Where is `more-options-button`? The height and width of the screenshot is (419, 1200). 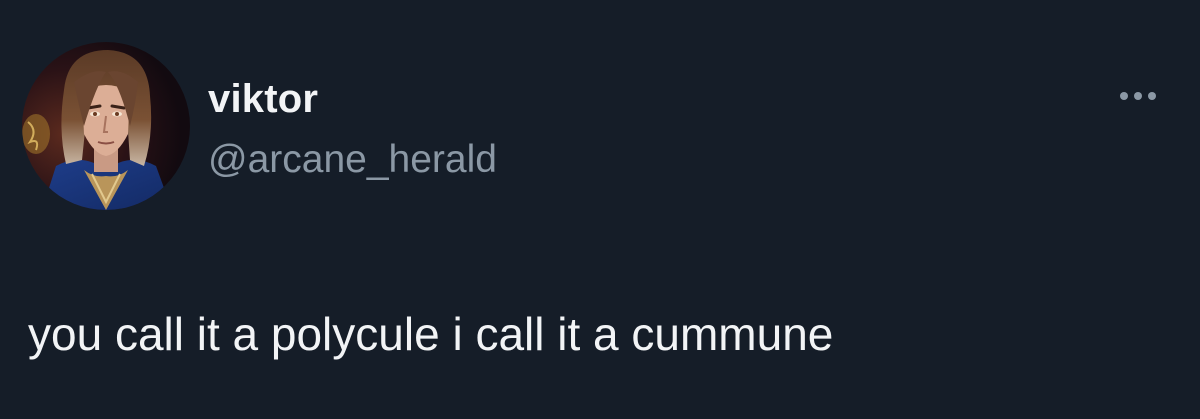 more-options-button is located at coordinates (1140, 96).